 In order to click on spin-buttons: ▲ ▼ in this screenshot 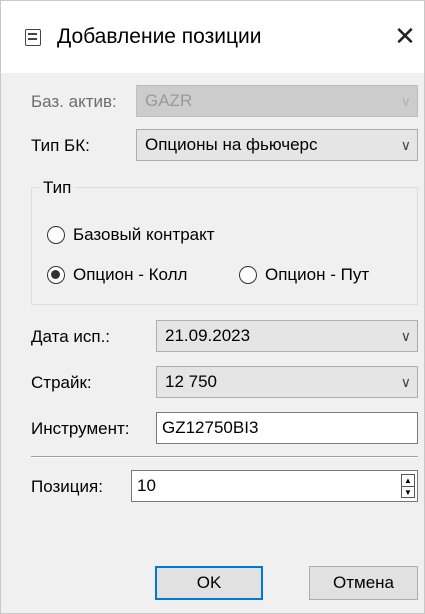, I will do `click(408, 486)`.